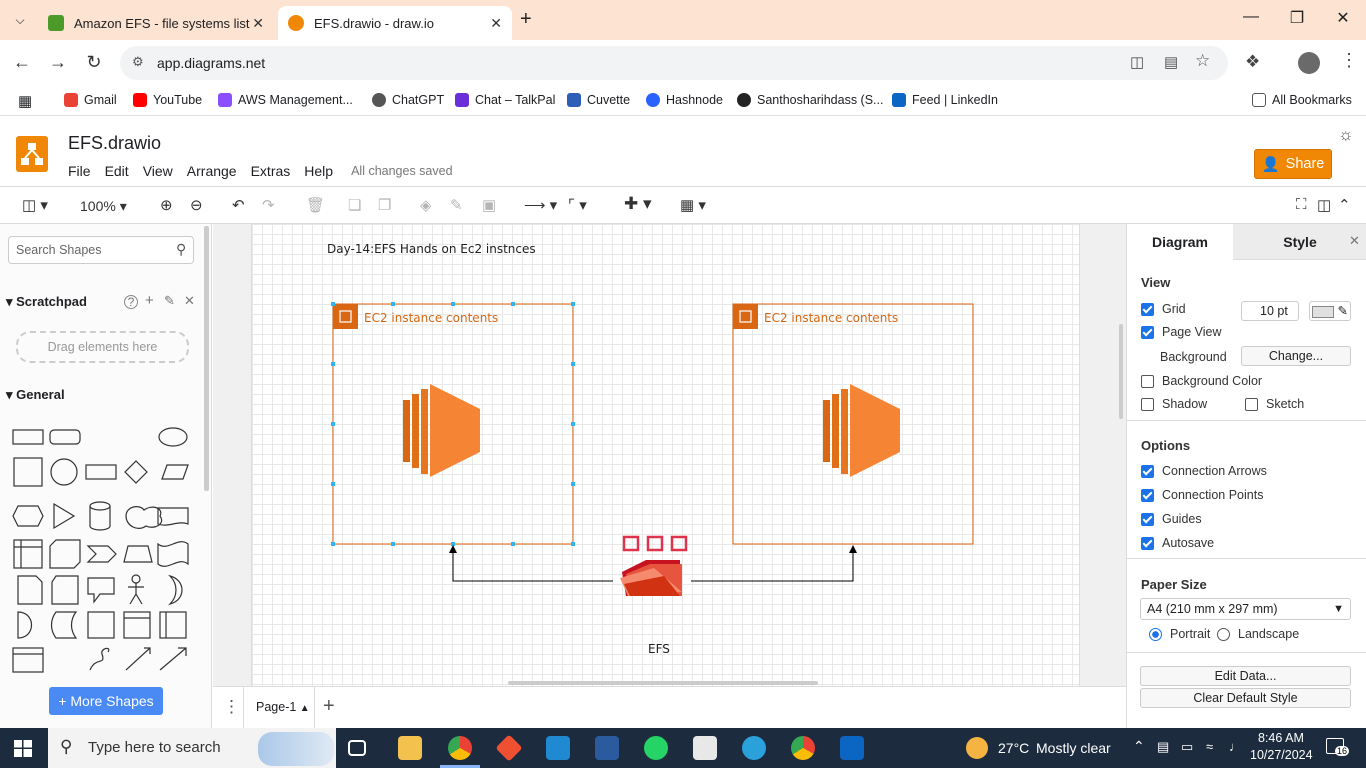  Describe the element at coordinates (1137, 62) in the screenshot. I see `install-app-icon: ◫` at that location.